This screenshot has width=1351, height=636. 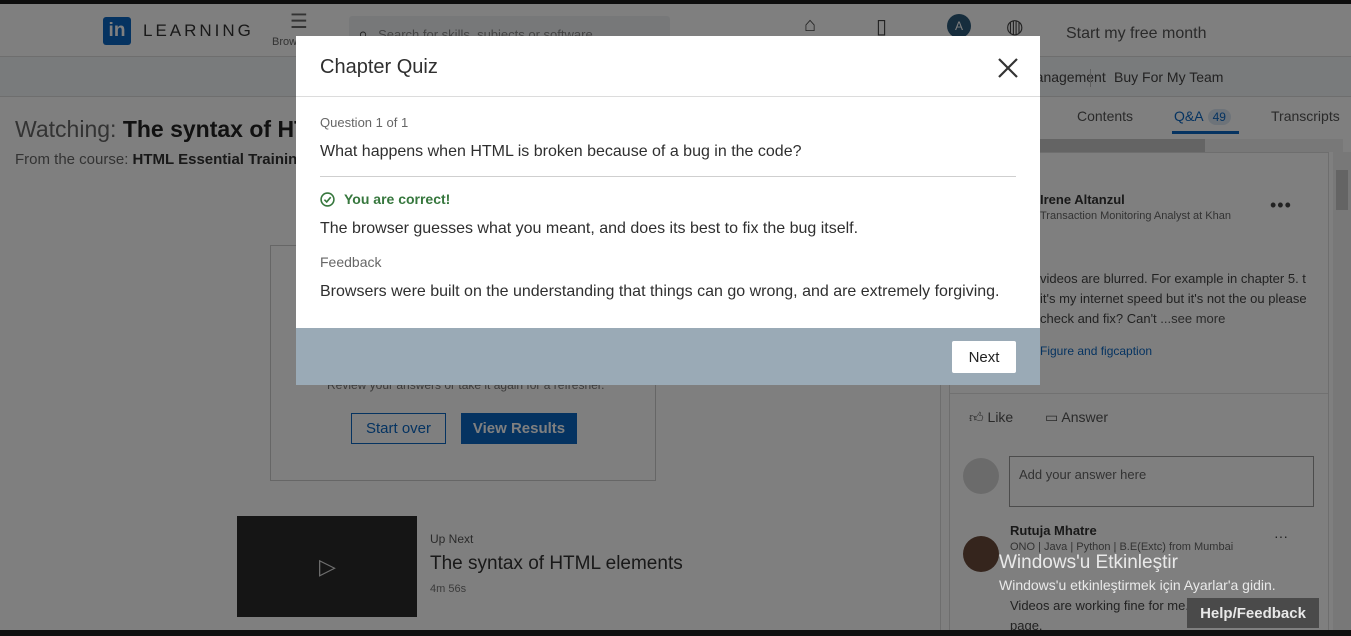 What do you see at coordinates (379, 67) in the screenshot?
I see `modal-title: Chapter Quiz` at bounding box center [379, 67].